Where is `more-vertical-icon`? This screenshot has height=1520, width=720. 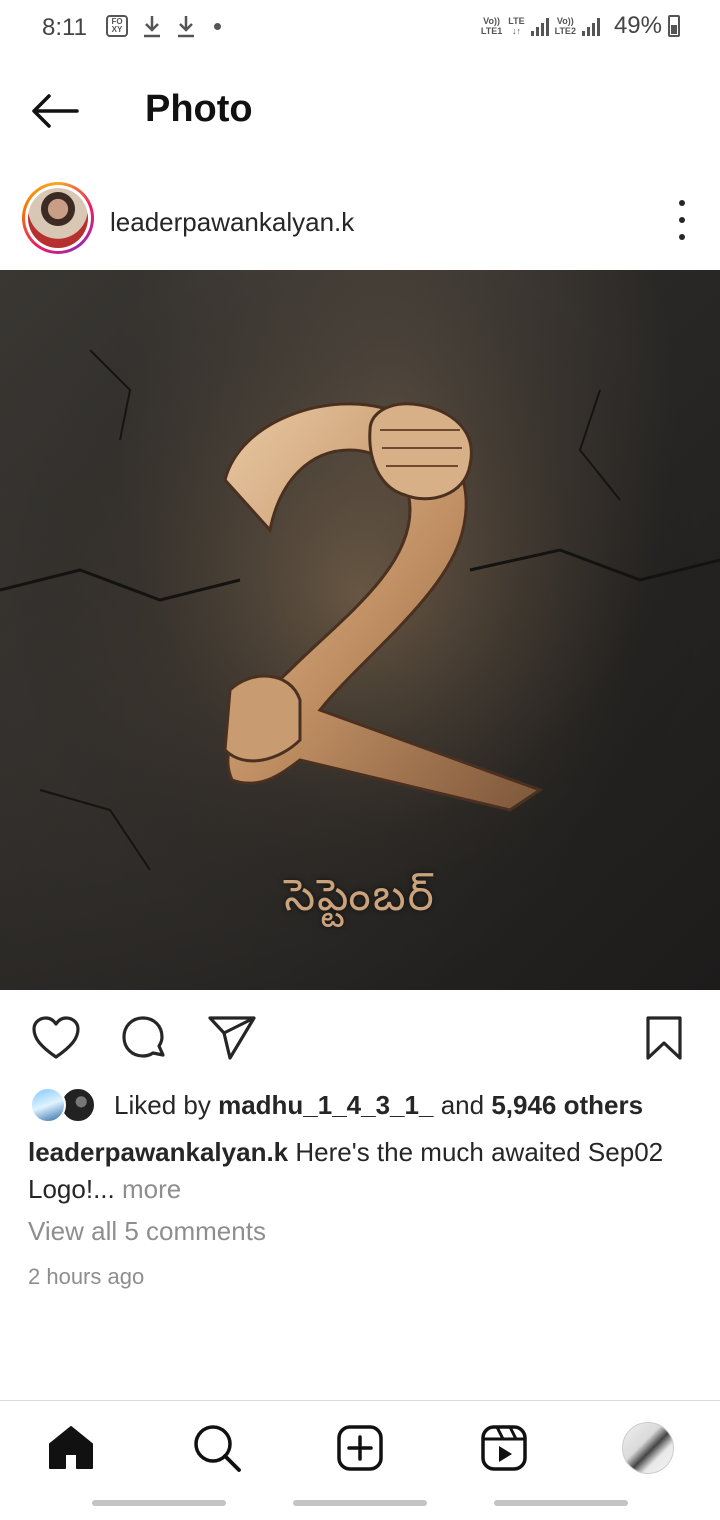
more-vertical-icon is located at coordinates (682, 203).